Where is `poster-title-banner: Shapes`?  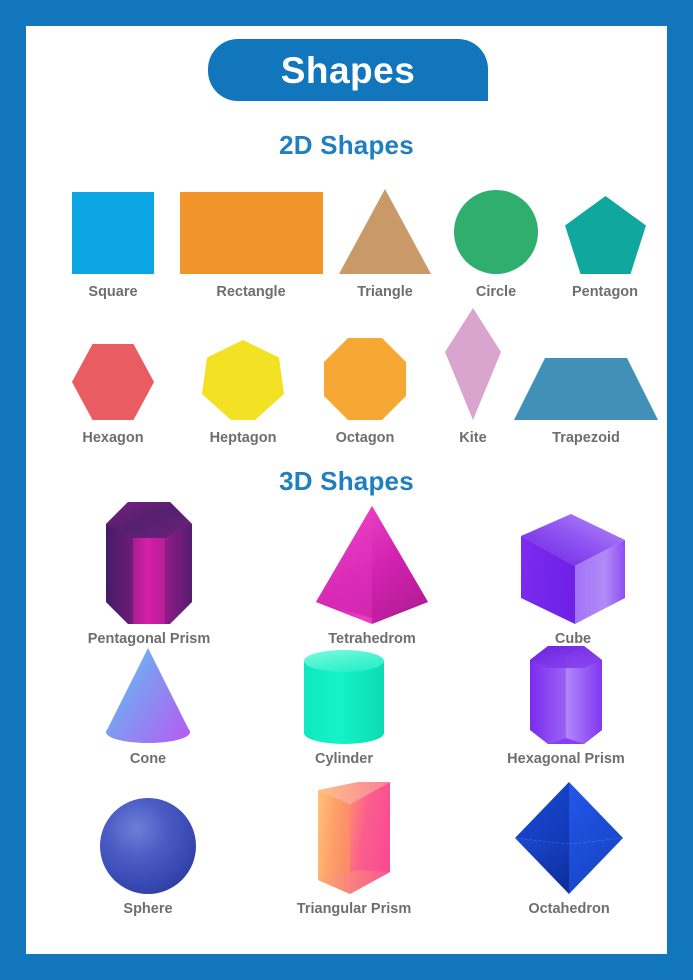 poster-title-banner: Shapes is located at coordinates (348, 70).